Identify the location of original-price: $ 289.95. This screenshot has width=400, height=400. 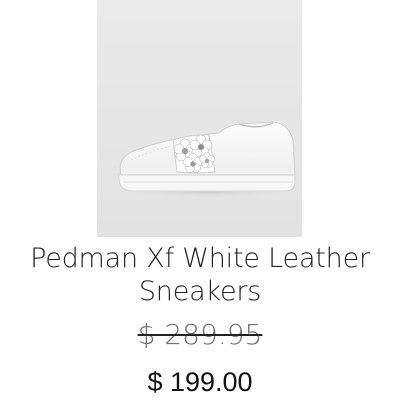
(200, 335).